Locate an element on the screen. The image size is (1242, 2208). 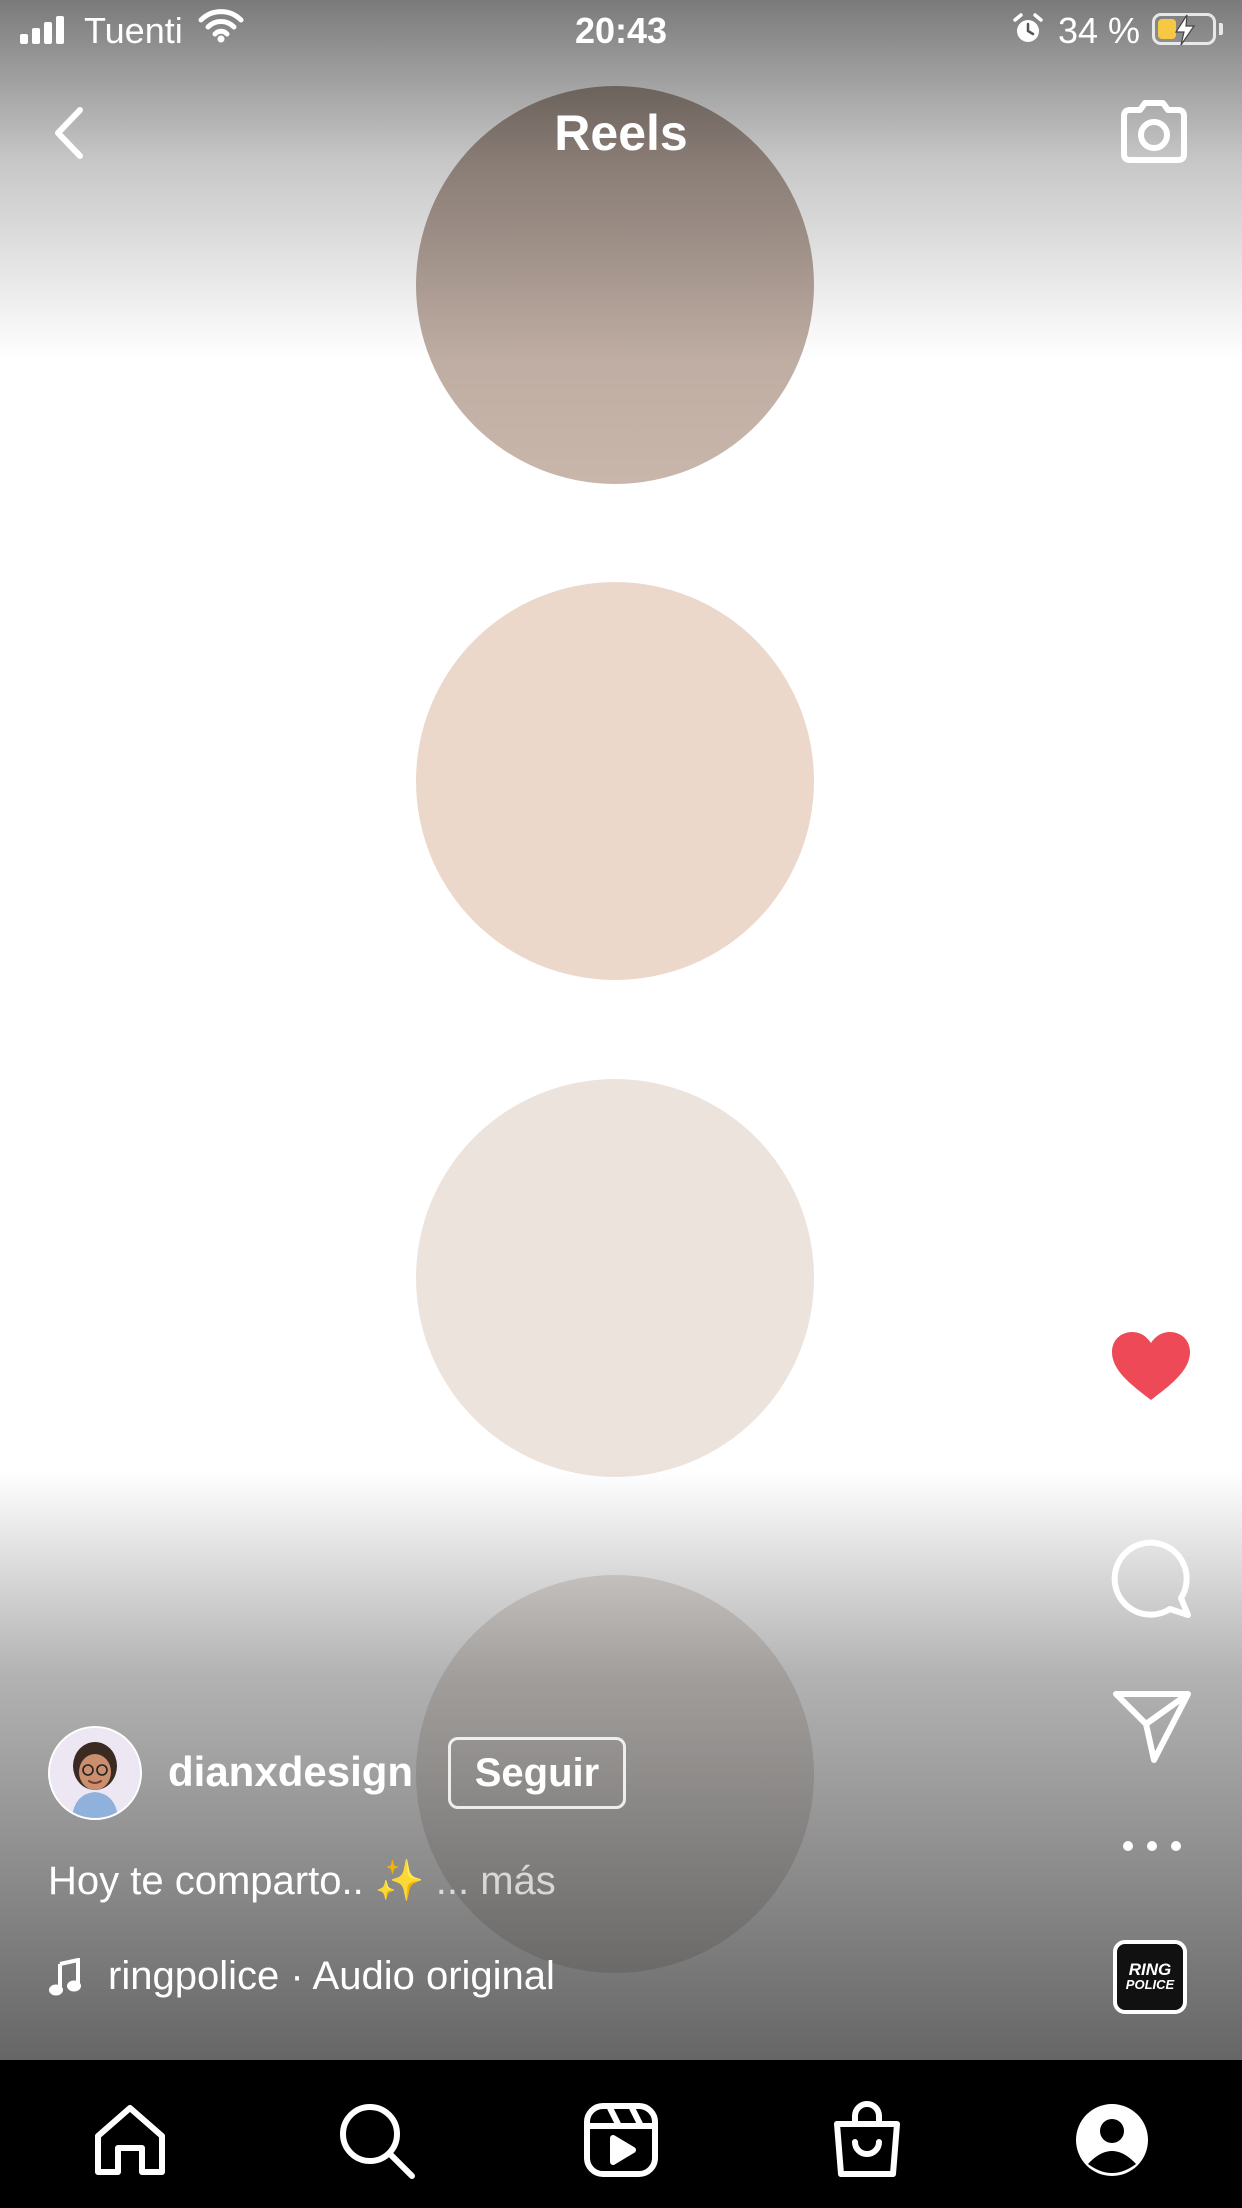
clock: 20:43 is located at coordinates (621, 30).